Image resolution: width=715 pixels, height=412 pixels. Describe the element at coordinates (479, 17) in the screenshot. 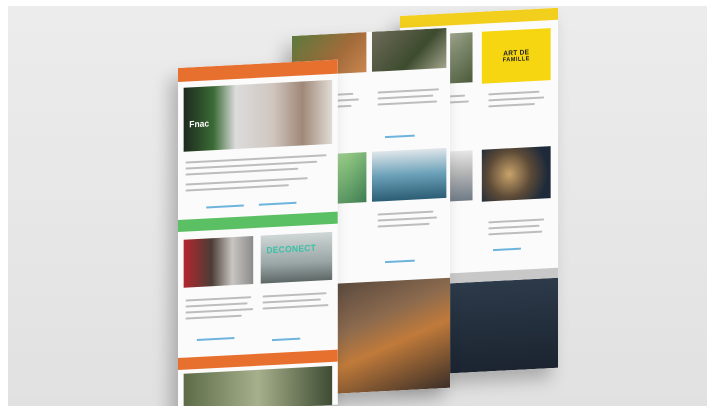

I see `page-header-yellow` at that location.